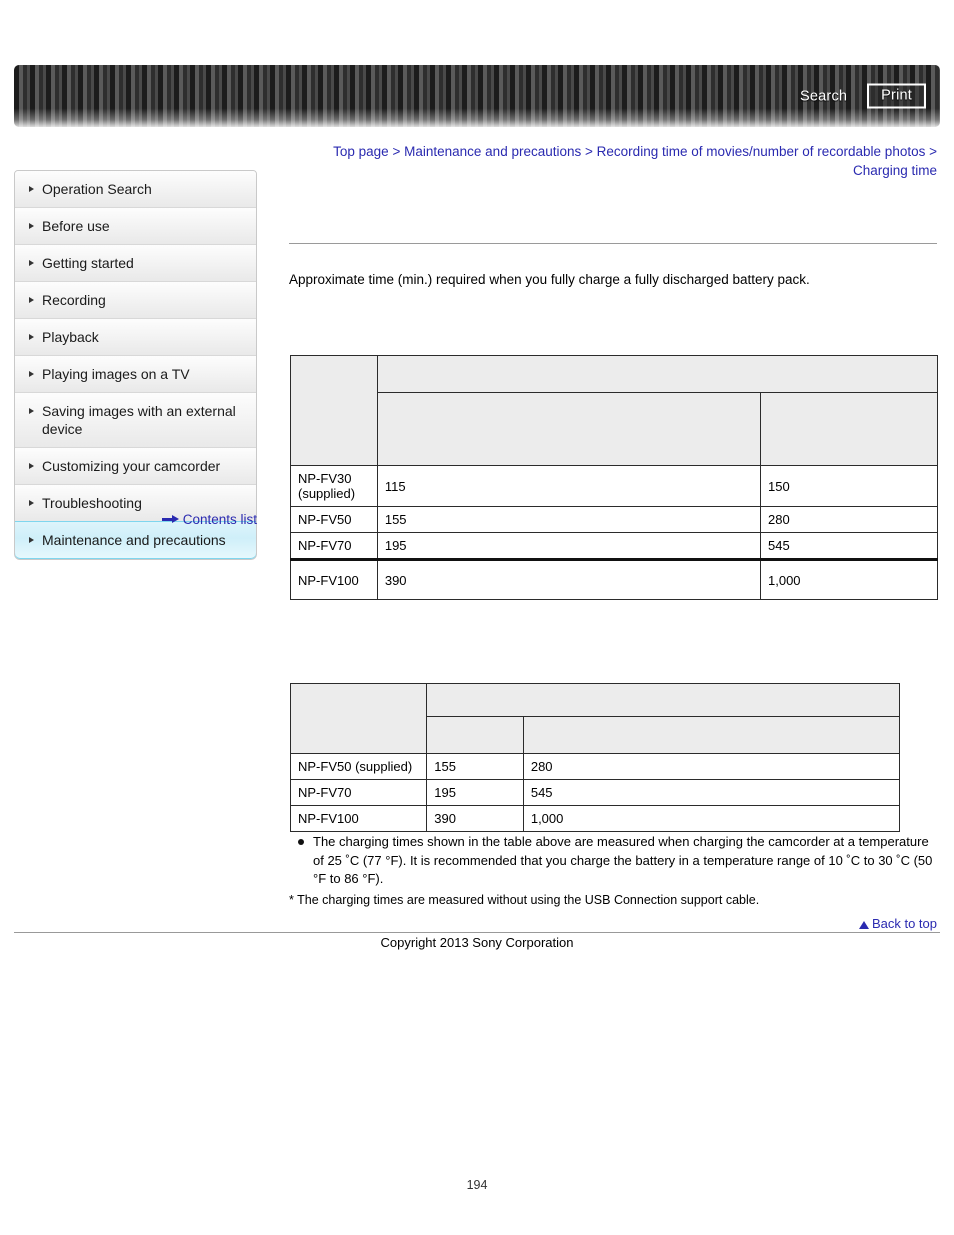 The width and height of the screenshot is (954, 1235). What do you see at coordinates (849, 546) in the screenshot?
I see `cell-ac-charging-time: 545` at bounding box center [849, 546].